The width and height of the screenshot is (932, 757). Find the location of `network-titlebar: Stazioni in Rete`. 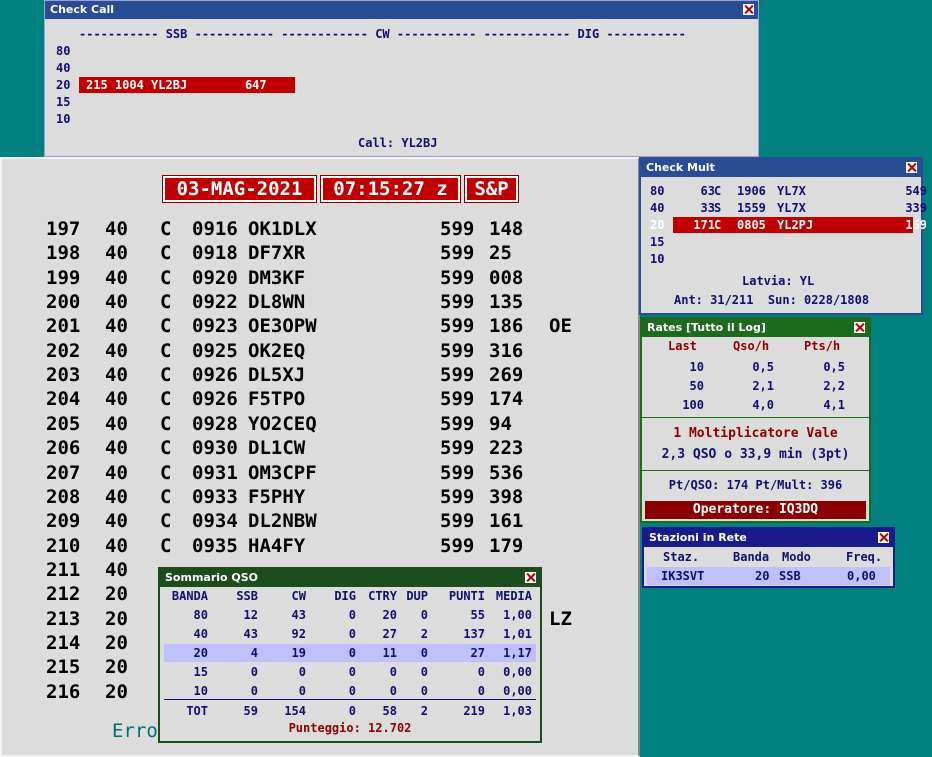

network-titlebar: Stazioni in Rete is located at coordinates (768, 538).